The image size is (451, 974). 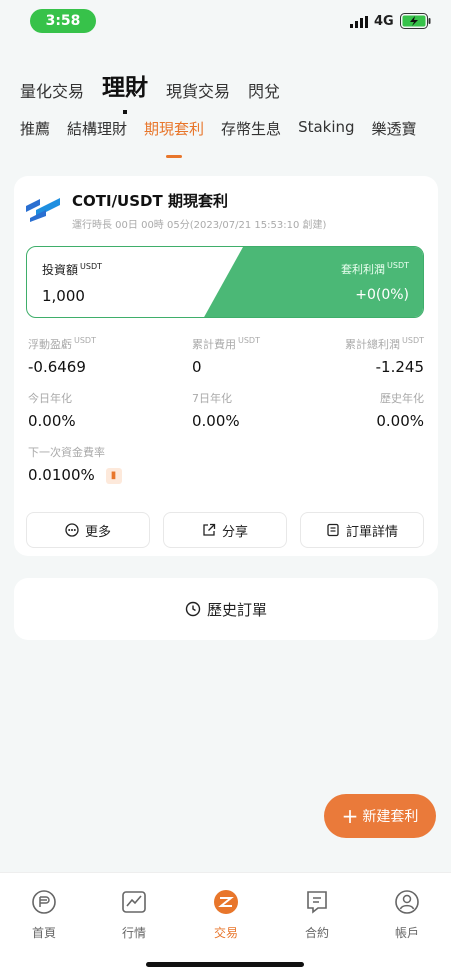 What do you see at coordinates (317, 915) in the screenshot?
I see `nav-contract: 合約` at bounding box center [317, 915].